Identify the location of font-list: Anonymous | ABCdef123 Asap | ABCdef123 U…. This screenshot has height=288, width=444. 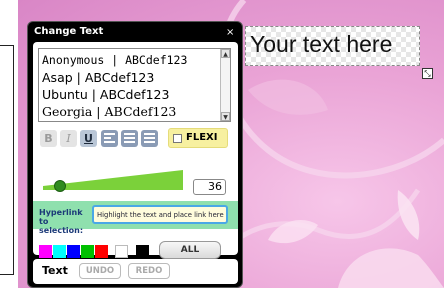
(134, 85).